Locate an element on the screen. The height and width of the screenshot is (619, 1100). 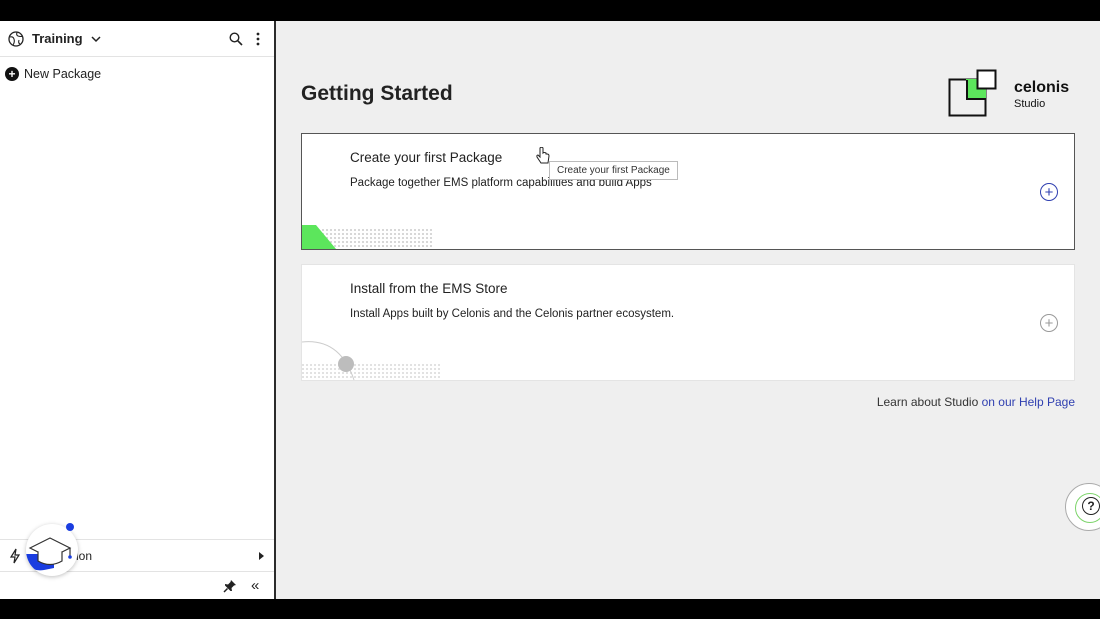
workspace-name: Training is located at coordinates (57, 38).